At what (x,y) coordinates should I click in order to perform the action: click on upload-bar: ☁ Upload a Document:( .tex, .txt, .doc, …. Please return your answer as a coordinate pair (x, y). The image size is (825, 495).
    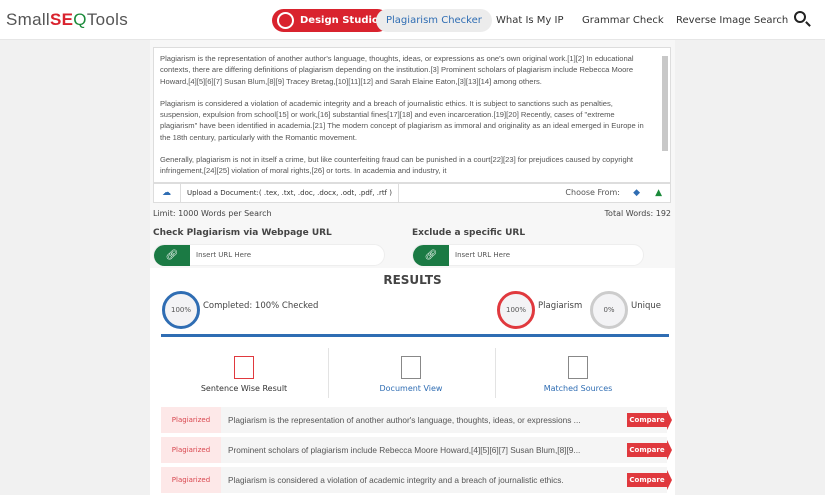
    Looking at the image, I should click on (412, 193).